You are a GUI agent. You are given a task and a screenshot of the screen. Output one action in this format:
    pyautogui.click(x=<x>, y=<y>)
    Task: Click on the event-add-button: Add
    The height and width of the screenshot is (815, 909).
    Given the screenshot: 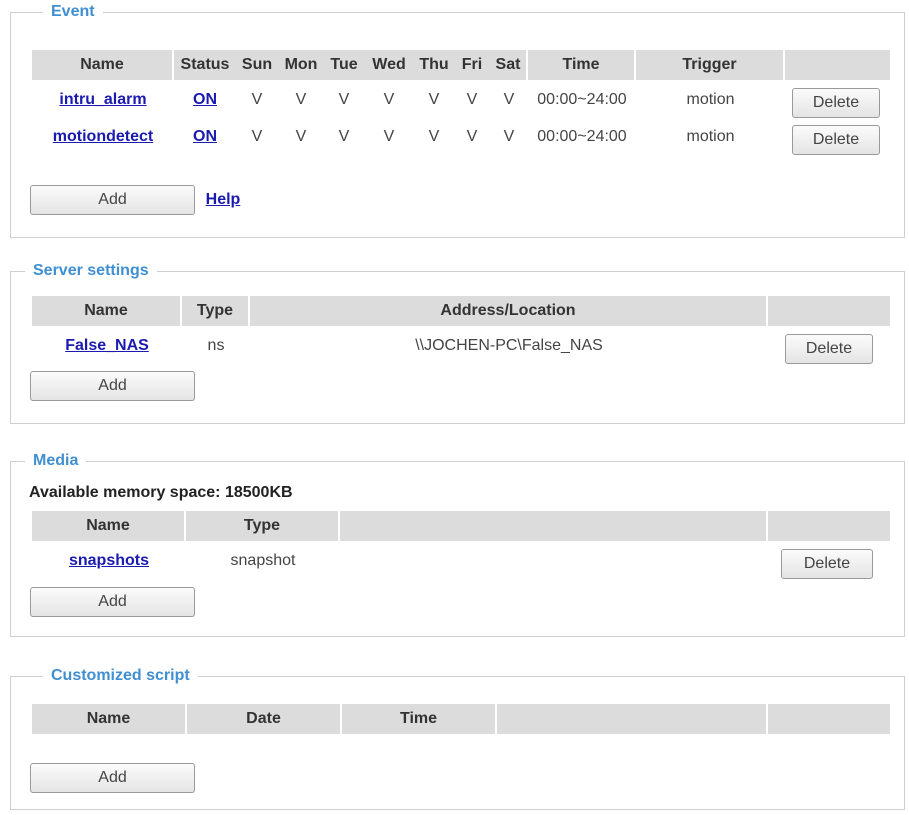 What is the action you would take?
    pyautogui.click(x=112, y=200)
    